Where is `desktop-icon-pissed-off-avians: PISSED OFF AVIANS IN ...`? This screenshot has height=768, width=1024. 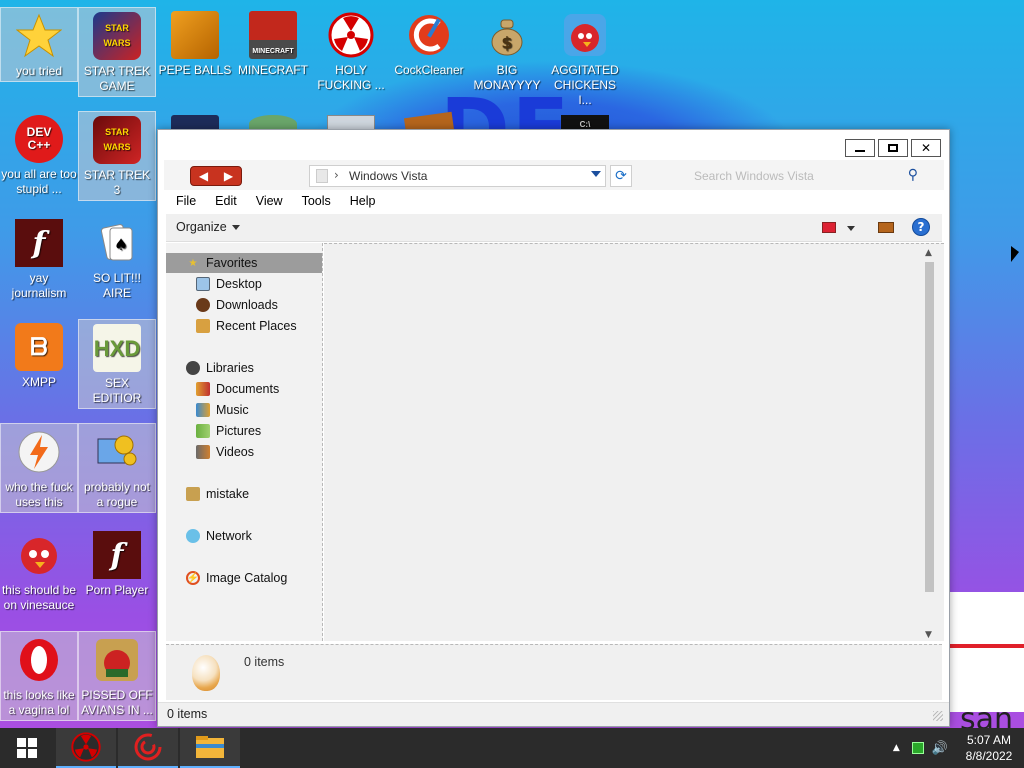
desktop-icon-pissed-off-avians: PISSED OFF AVIANS IN ... is located at coordinates (117, 676).